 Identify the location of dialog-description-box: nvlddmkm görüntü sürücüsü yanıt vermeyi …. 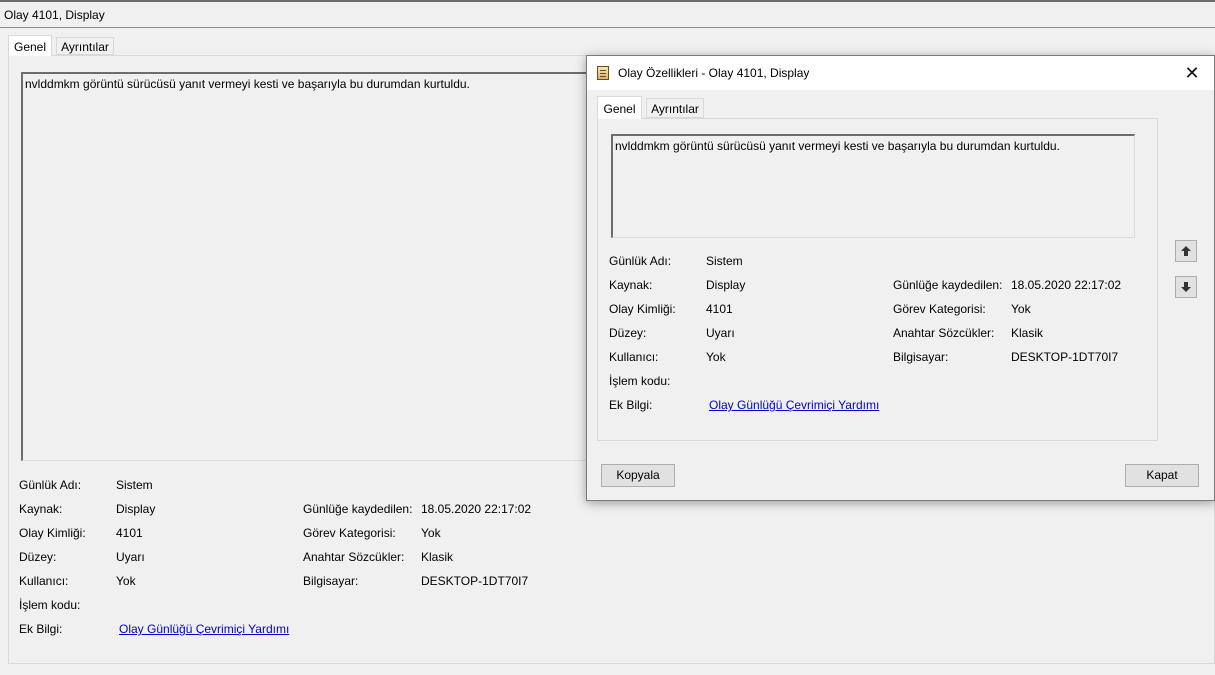
(873, 186).